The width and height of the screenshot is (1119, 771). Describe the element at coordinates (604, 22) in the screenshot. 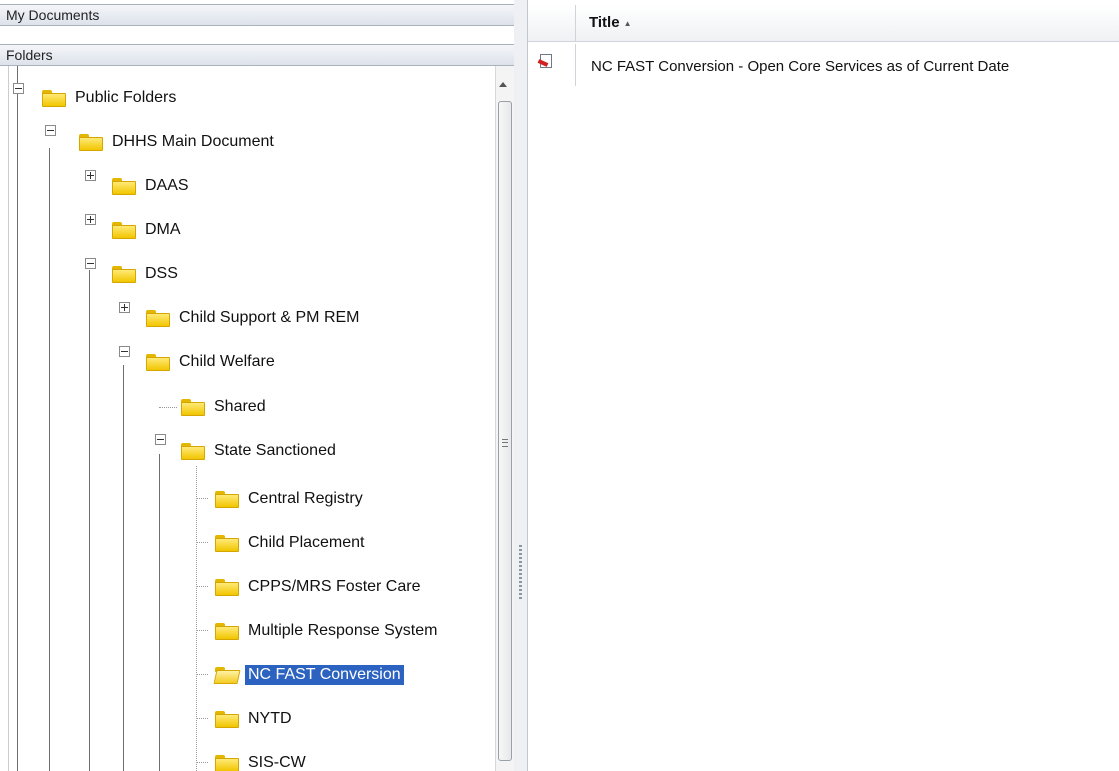

I see `title-column-label: Title` at that location.